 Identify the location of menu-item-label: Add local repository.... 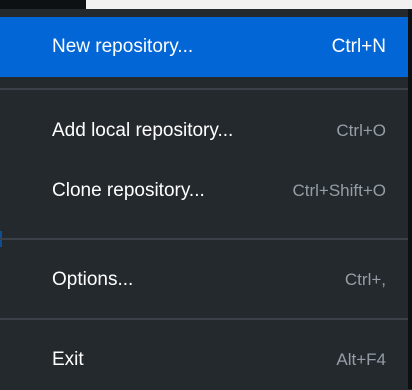
(143, 130).